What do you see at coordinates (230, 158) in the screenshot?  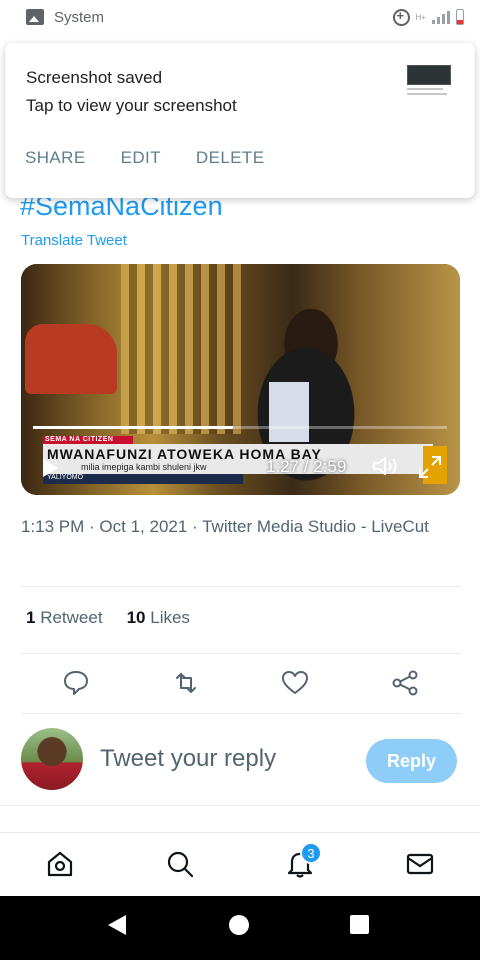 I see `delete-action-button: DELETE` at bounding box center [230, 158].